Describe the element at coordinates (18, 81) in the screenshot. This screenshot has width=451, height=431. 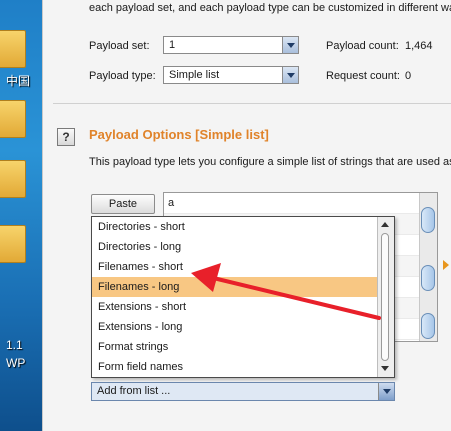
I see `desktop-label: 中国` at that location.